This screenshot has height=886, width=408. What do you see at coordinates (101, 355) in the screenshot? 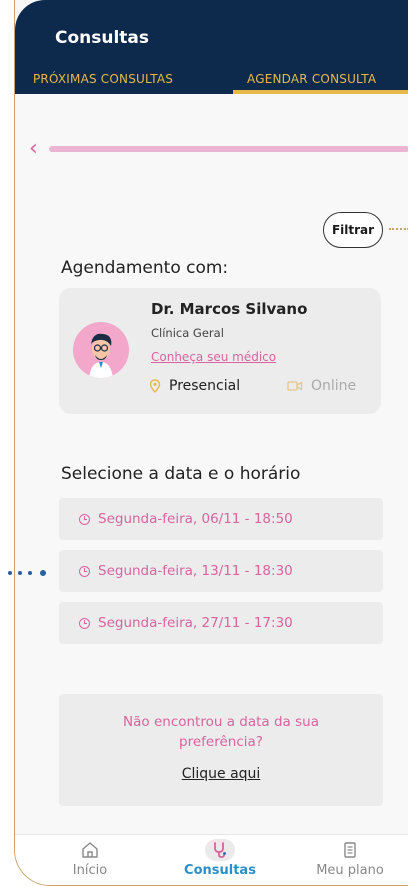
I see `doctor-illustration-icon` at bounding box center [101, 355].